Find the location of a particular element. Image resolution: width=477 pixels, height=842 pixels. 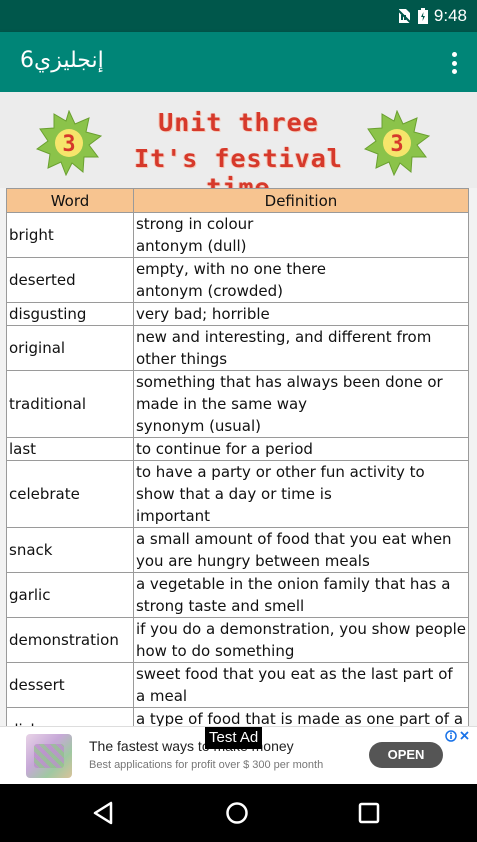

ad-title: The fastest ways to make money is located at coordinates (191, 746).